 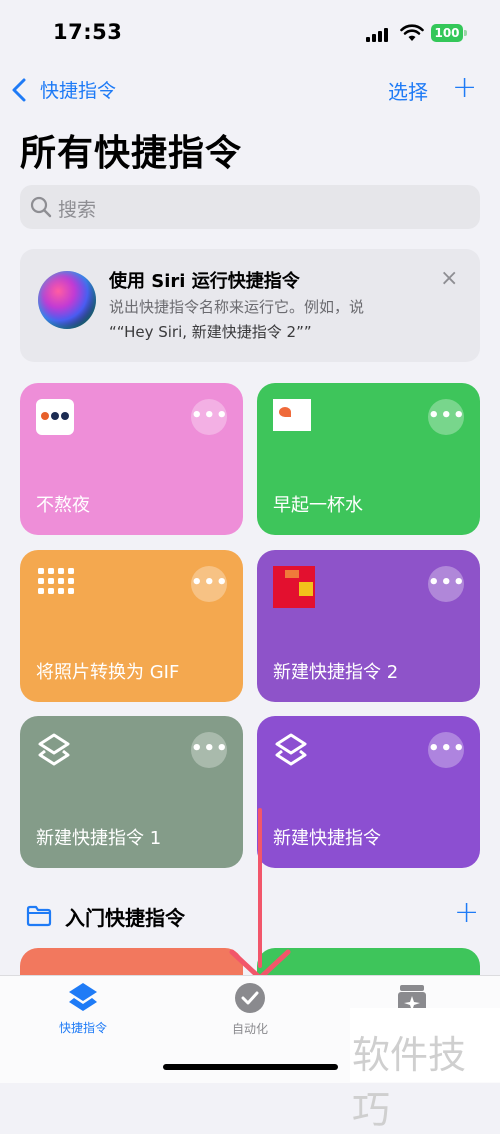 What do you see at coordinates (327, 838) in the screenshot?
I see `shortcut-label: 新建快捷指令` at bounding box center [327, 838].